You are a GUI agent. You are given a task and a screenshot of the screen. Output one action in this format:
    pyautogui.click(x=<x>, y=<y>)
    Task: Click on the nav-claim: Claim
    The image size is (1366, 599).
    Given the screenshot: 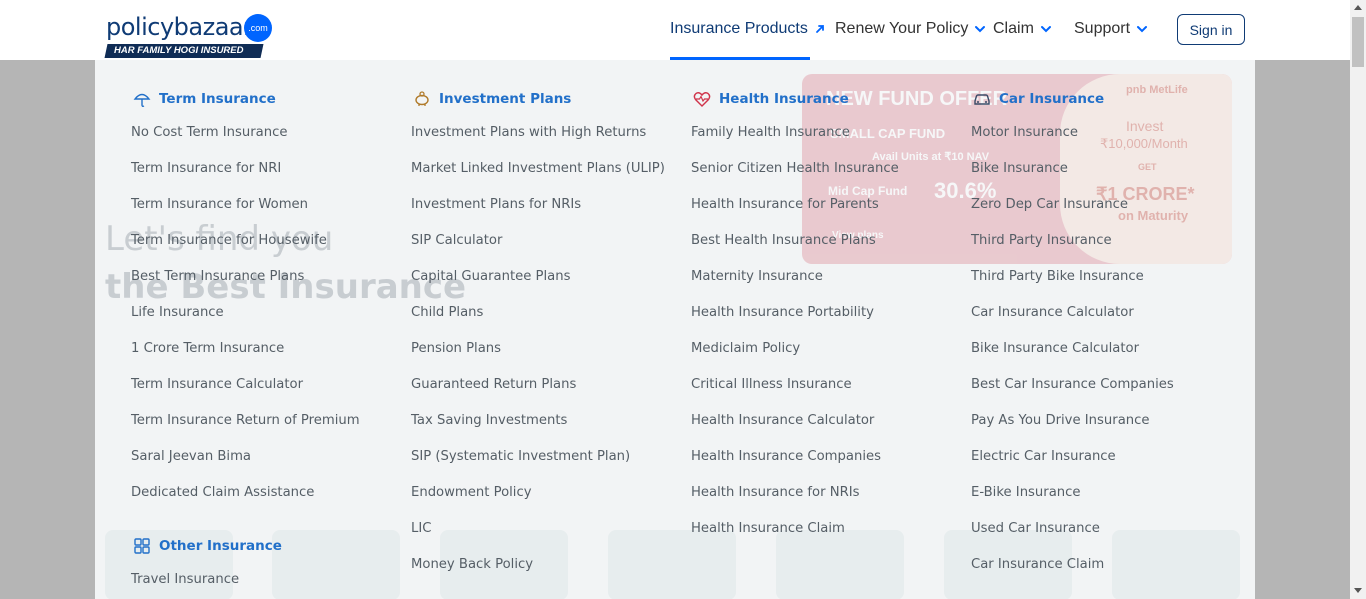 What is the action you would take?
    pyautogui.click(x=1022, y=29)
    